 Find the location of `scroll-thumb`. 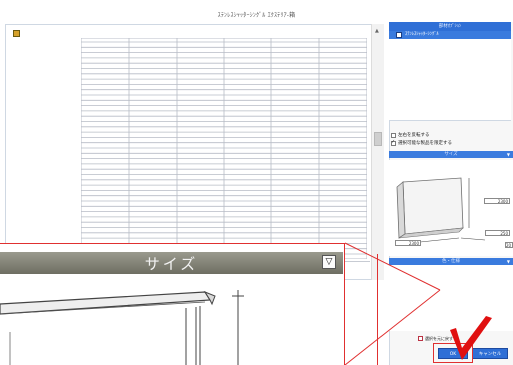

scroll-thumb is located at coordinates (378, 139).